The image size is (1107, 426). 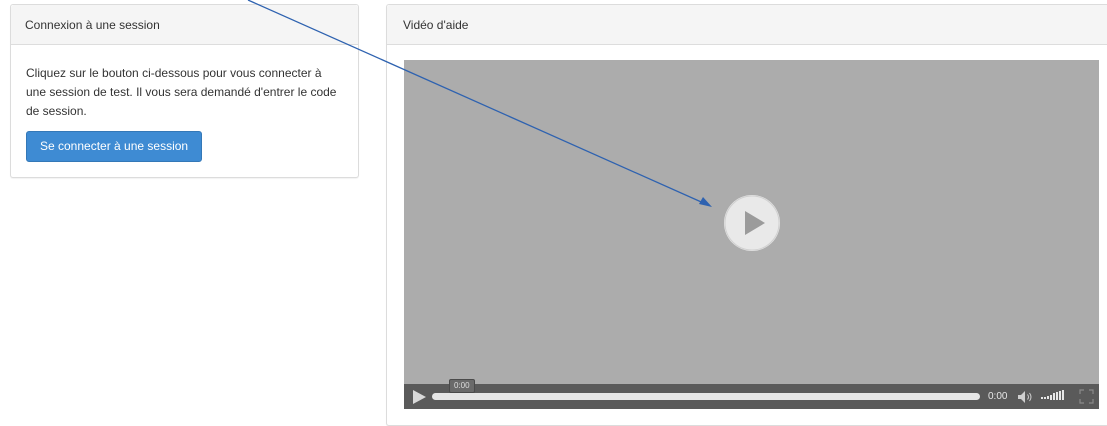 What do you see at coordinates (706, 389) in the screenshot?
I see `progress-bar: 0:00` at bounding box center [706, 389].